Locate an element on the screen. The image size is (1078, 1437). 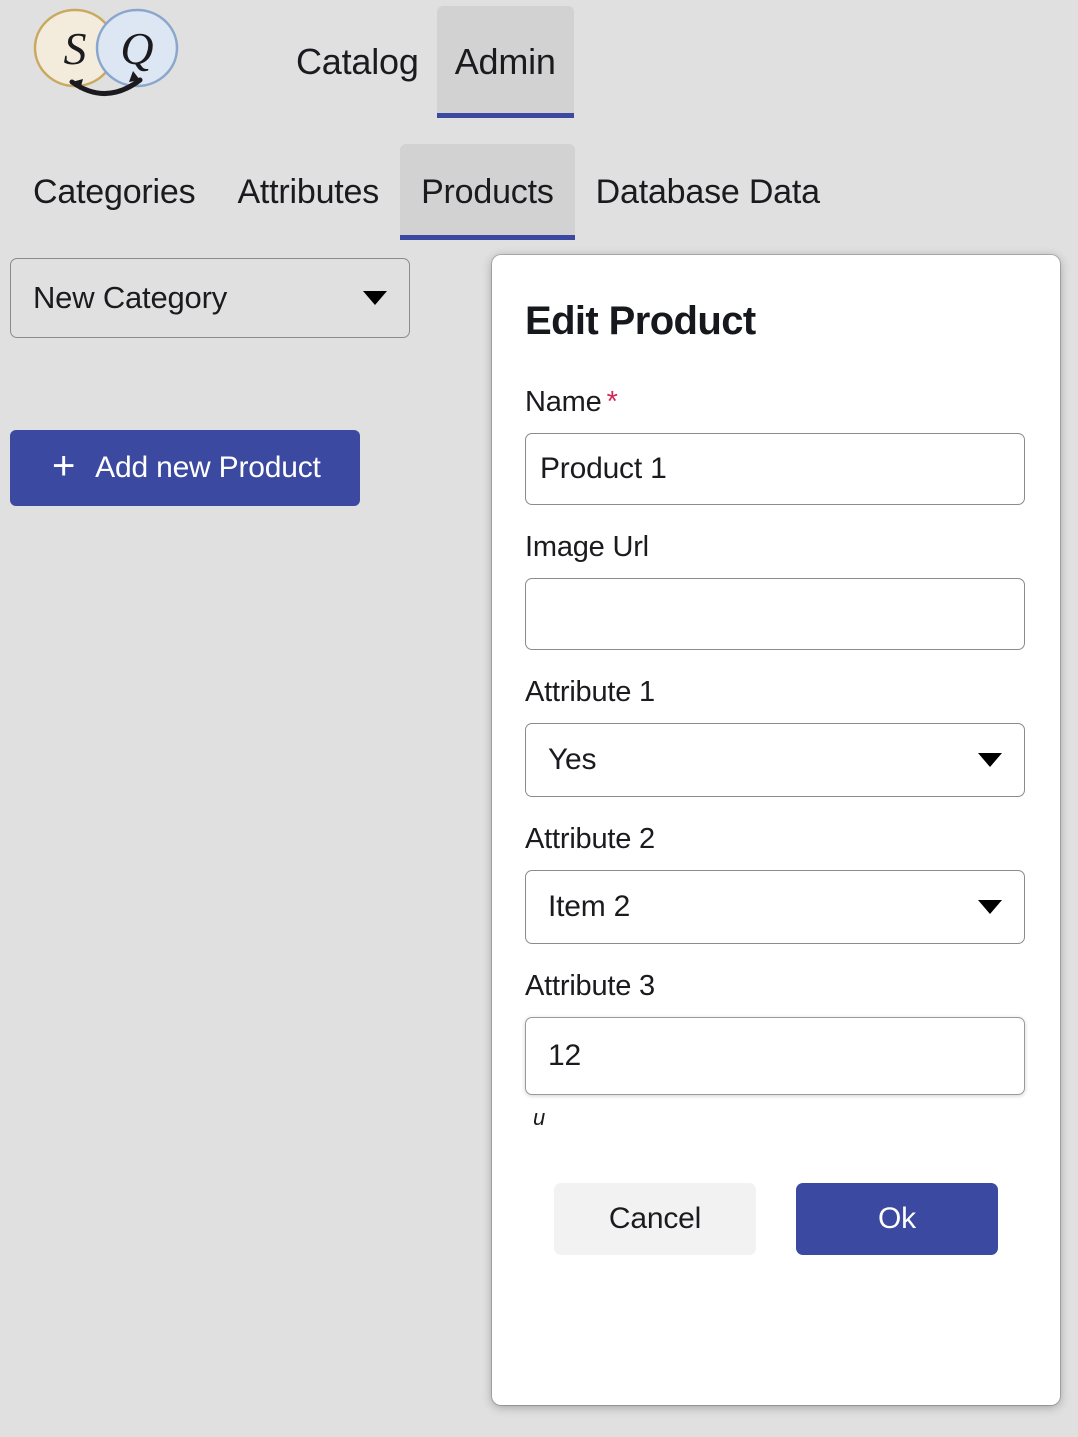
attribute-3-hint: u is located at coordinates (539, 1117).